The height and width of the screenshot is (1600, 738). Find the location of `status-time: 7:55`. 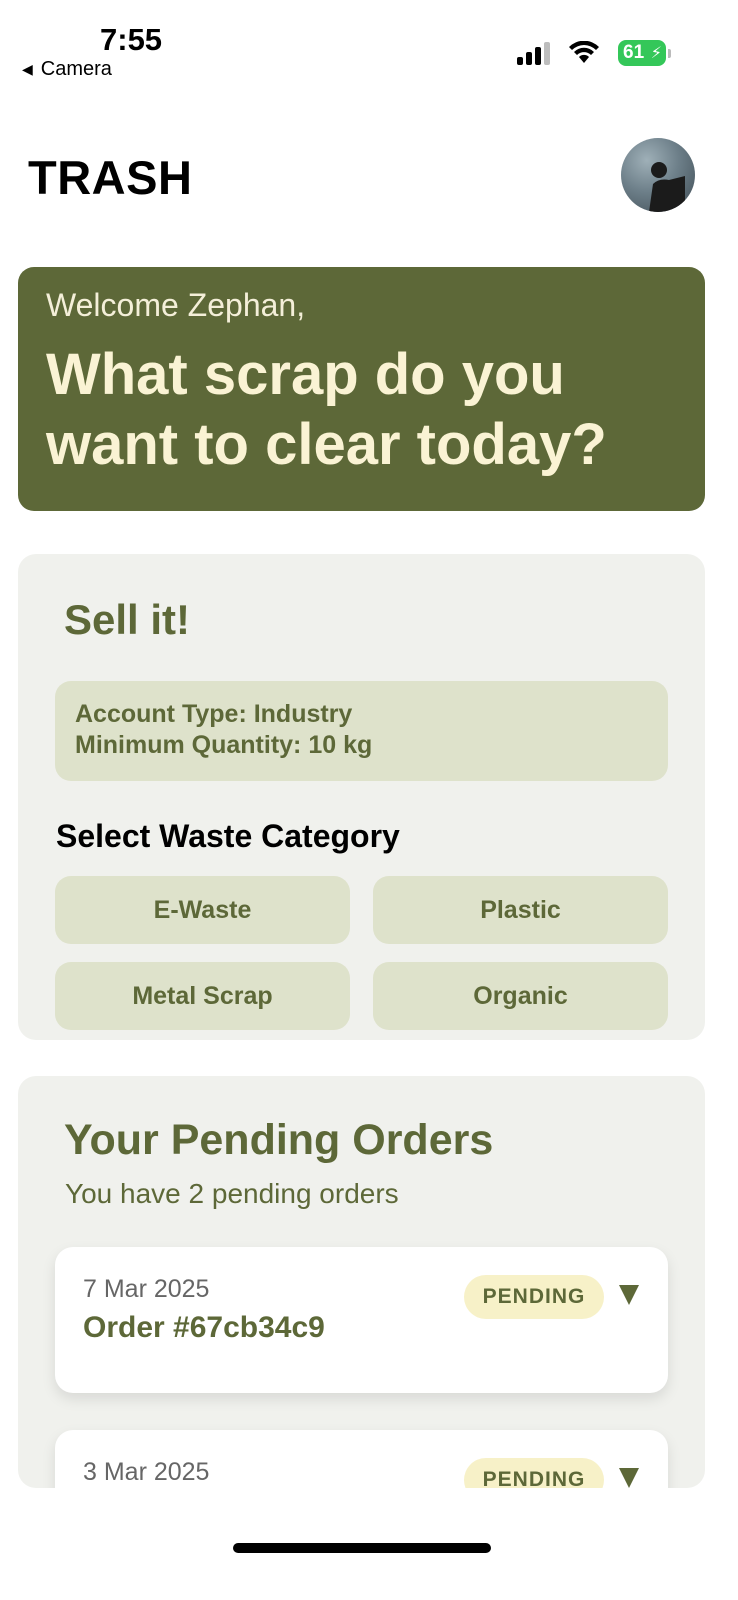

status-time: 7:55 is located at coordinates (131, 39).